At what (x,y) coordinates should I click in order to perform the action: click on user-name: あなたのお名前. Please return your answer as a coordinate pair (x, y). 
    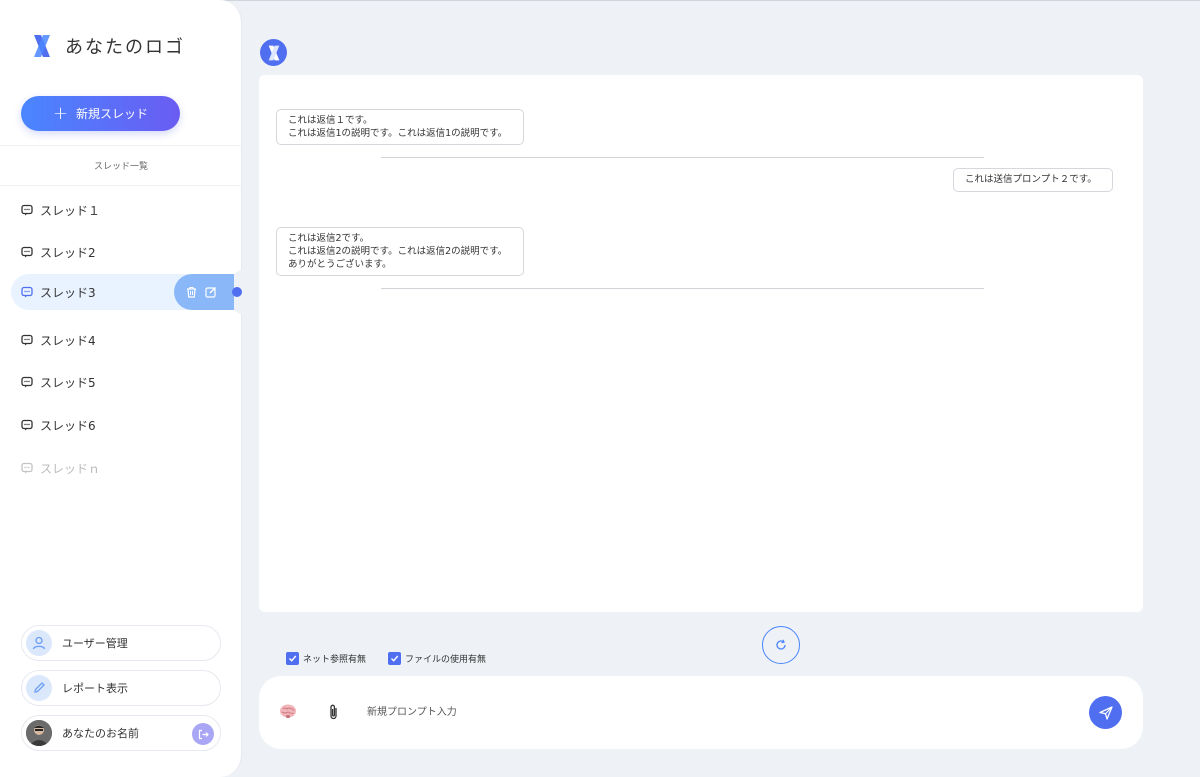
    Looking at the image, I should click on (100, 733).